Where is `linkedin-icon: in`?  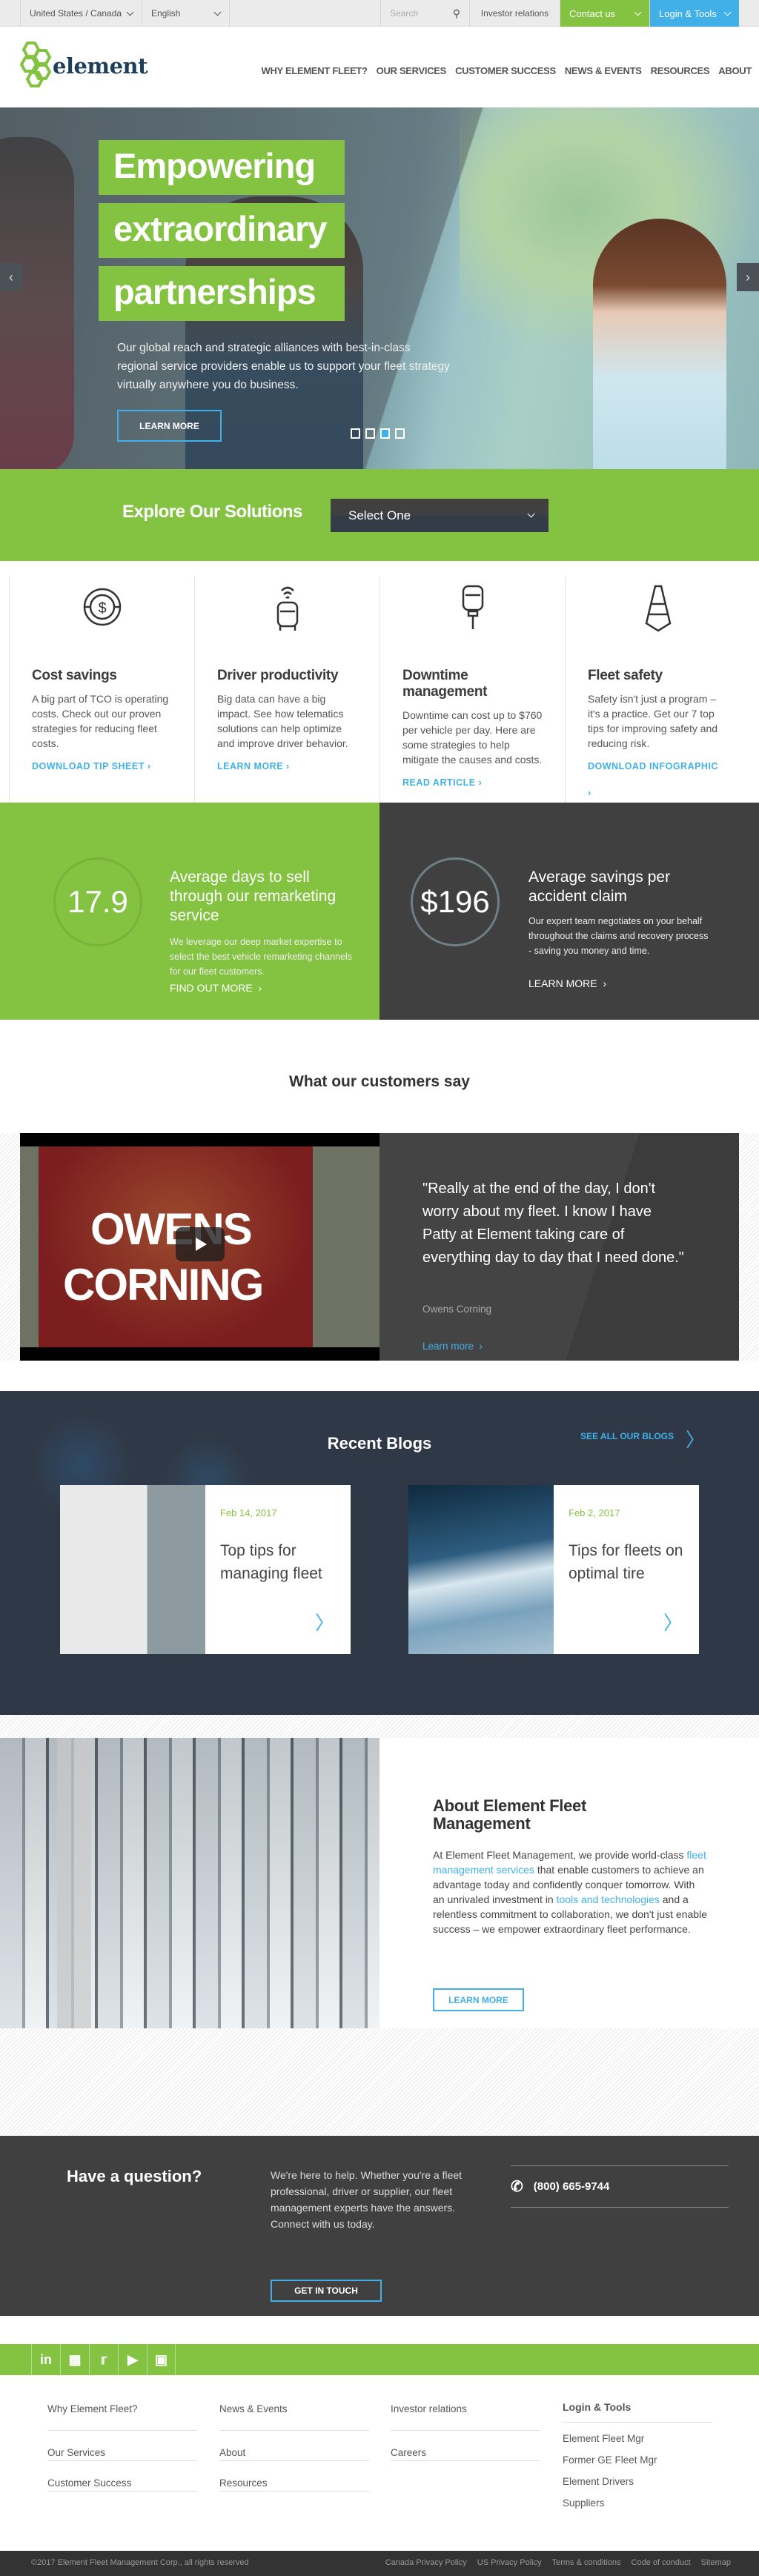 linkedin-icon: in is located at coordinates (45, 2359).